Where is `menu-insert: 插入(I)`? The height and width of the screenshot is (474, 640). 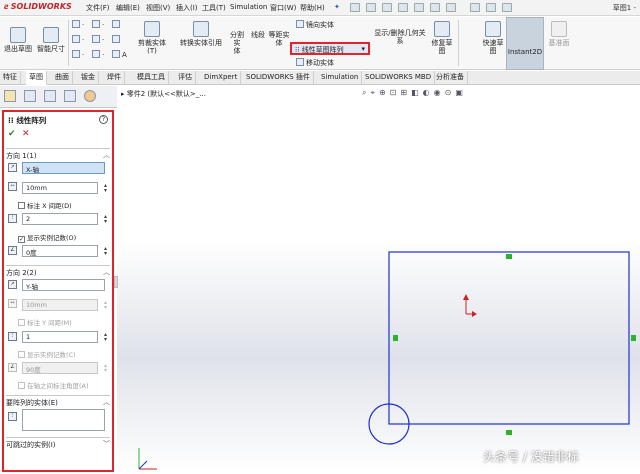 menu-insert: 插入(I) is located at coordinates (187, 8).